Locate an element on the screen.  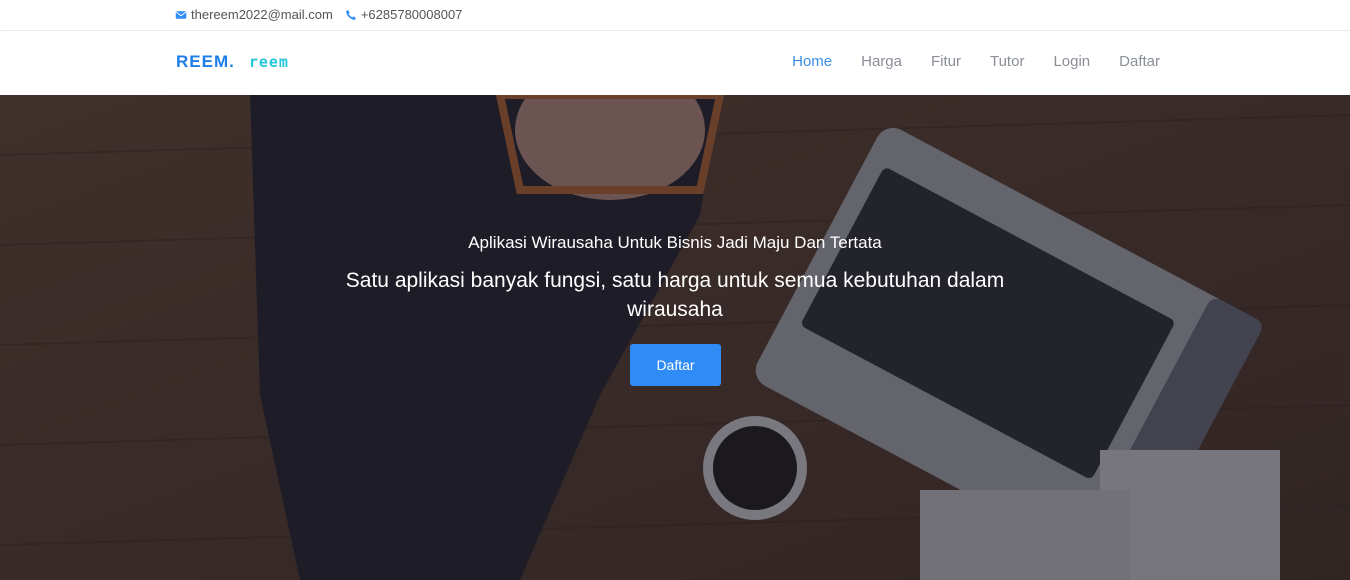
email-contact: thereem2022@mail.com is located at coordinates (254, 14).